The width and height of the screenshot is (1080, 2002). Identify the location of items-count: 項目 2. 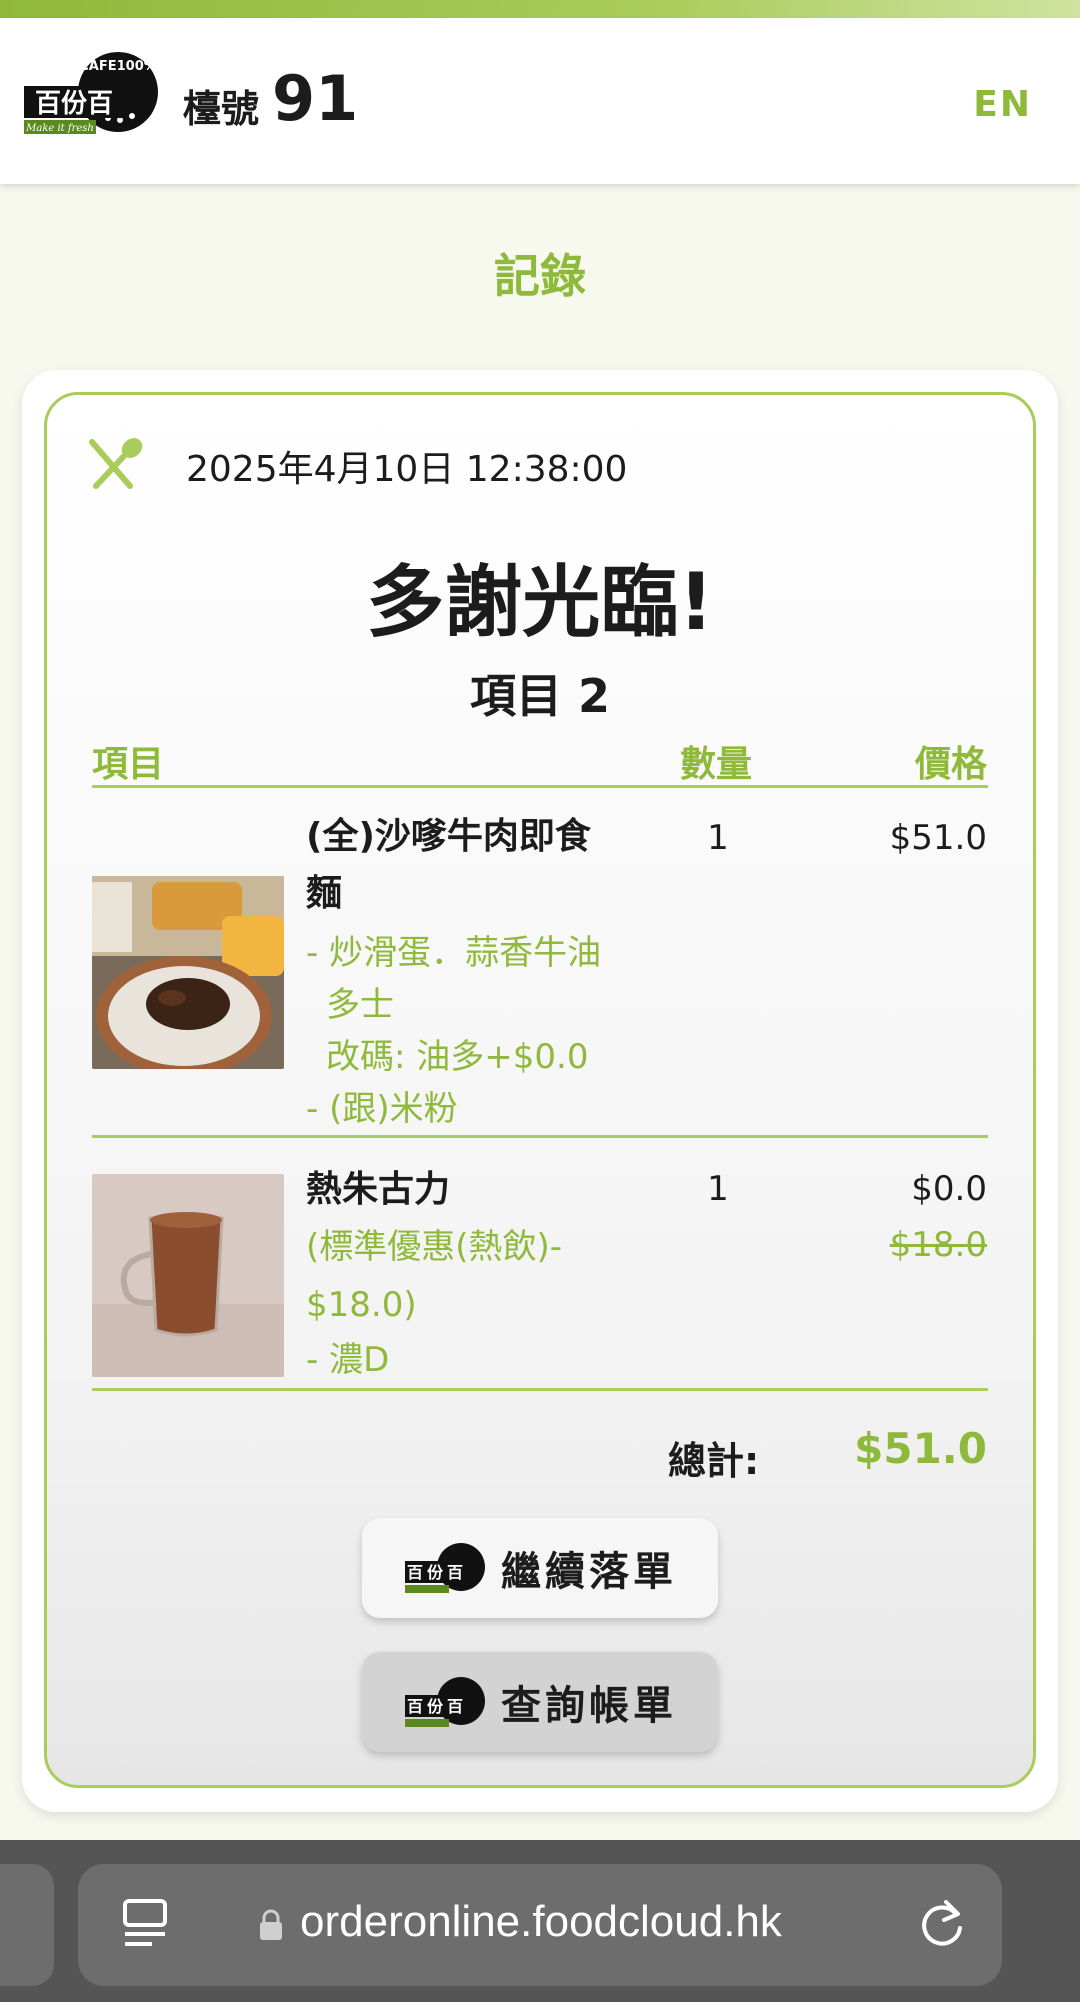
(540, 696).